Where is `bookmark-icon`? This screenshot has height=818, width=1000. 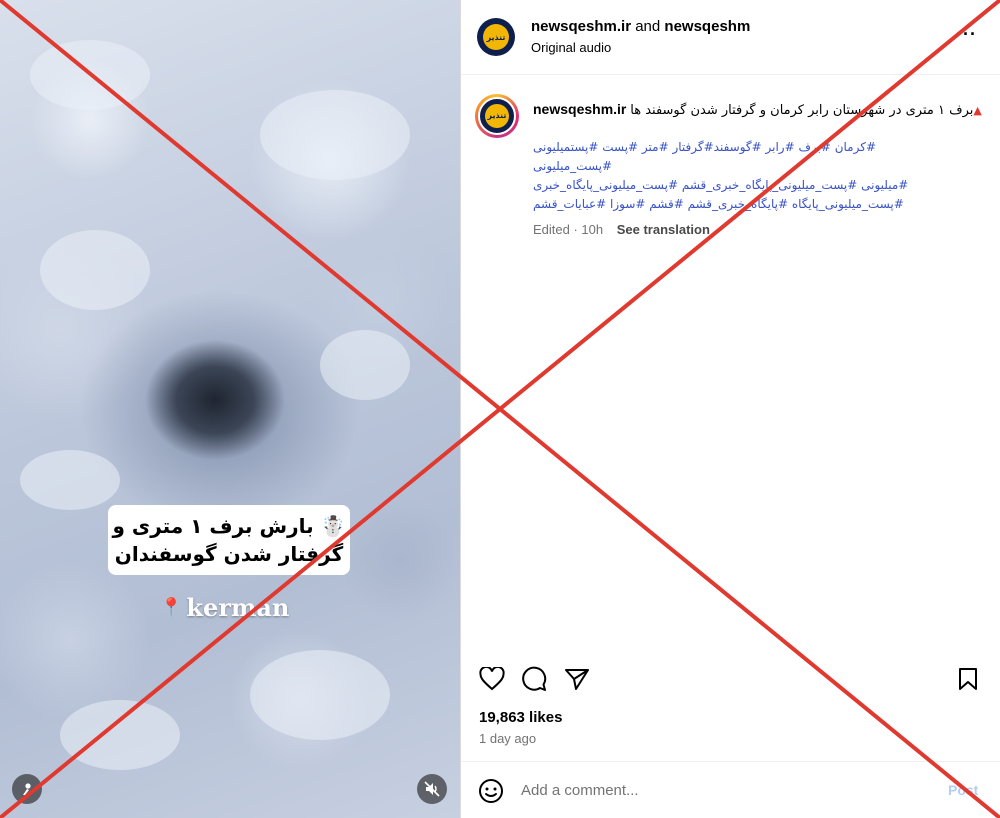
bookmark-icon is located at coordinates (968, 679).